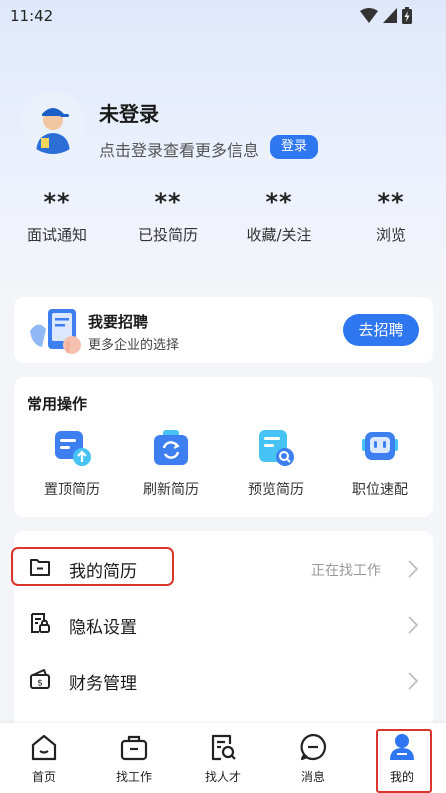 This screenshot has height=793, width=446. I want to click on stat-label: 面试通知, so click(56, 235).